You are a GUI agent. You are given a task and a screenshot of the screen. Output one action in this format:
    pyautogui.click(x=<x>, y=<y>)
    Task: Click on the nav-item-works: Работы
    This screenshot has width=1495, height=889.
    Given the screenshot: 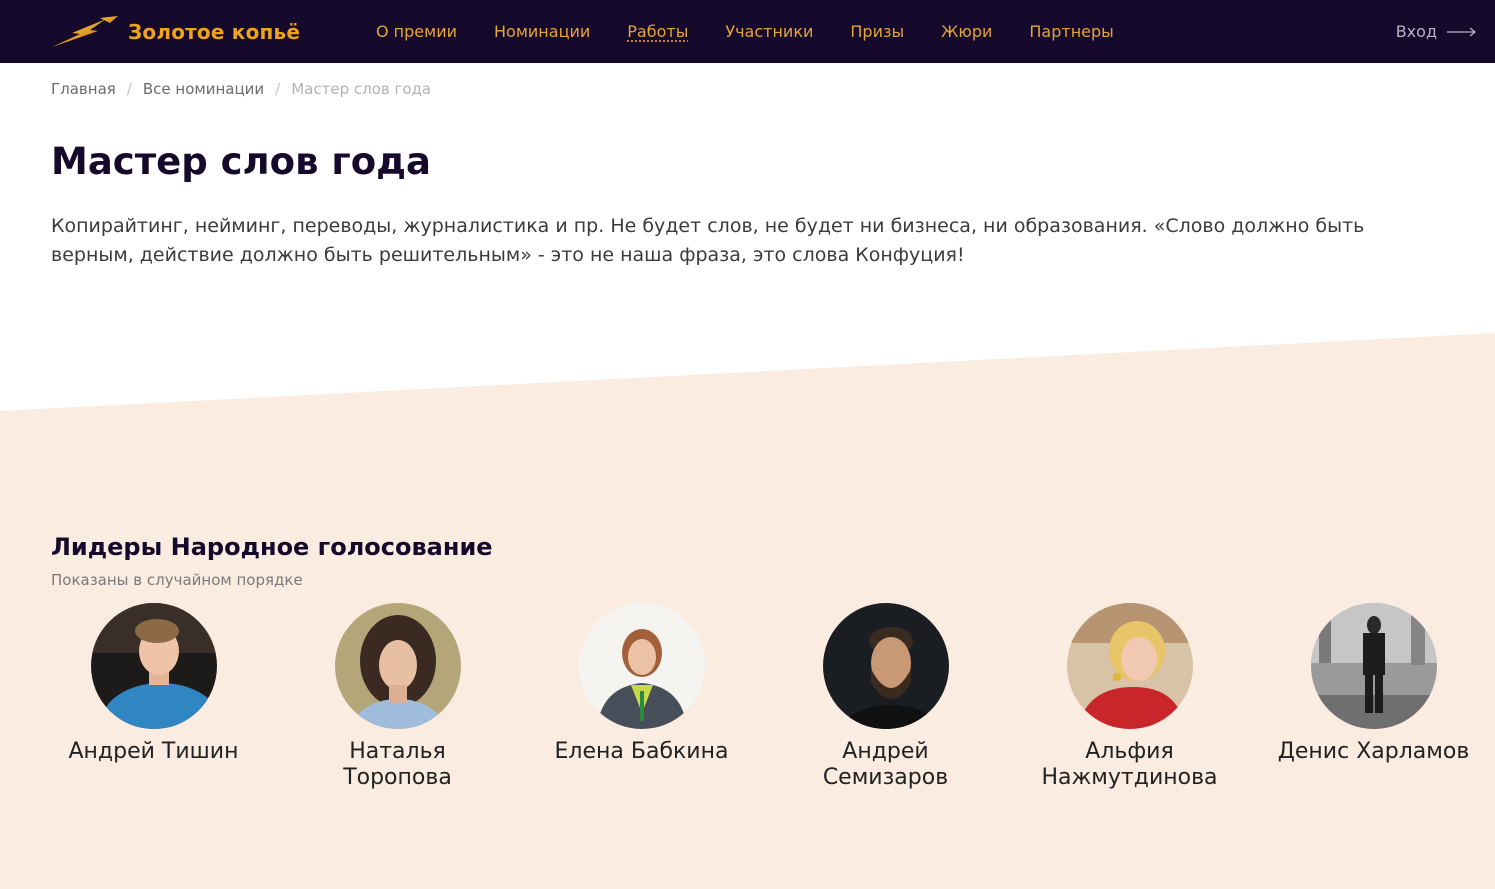 What is the action you would take?
    pyautogui.click(x=657, y=31)
    